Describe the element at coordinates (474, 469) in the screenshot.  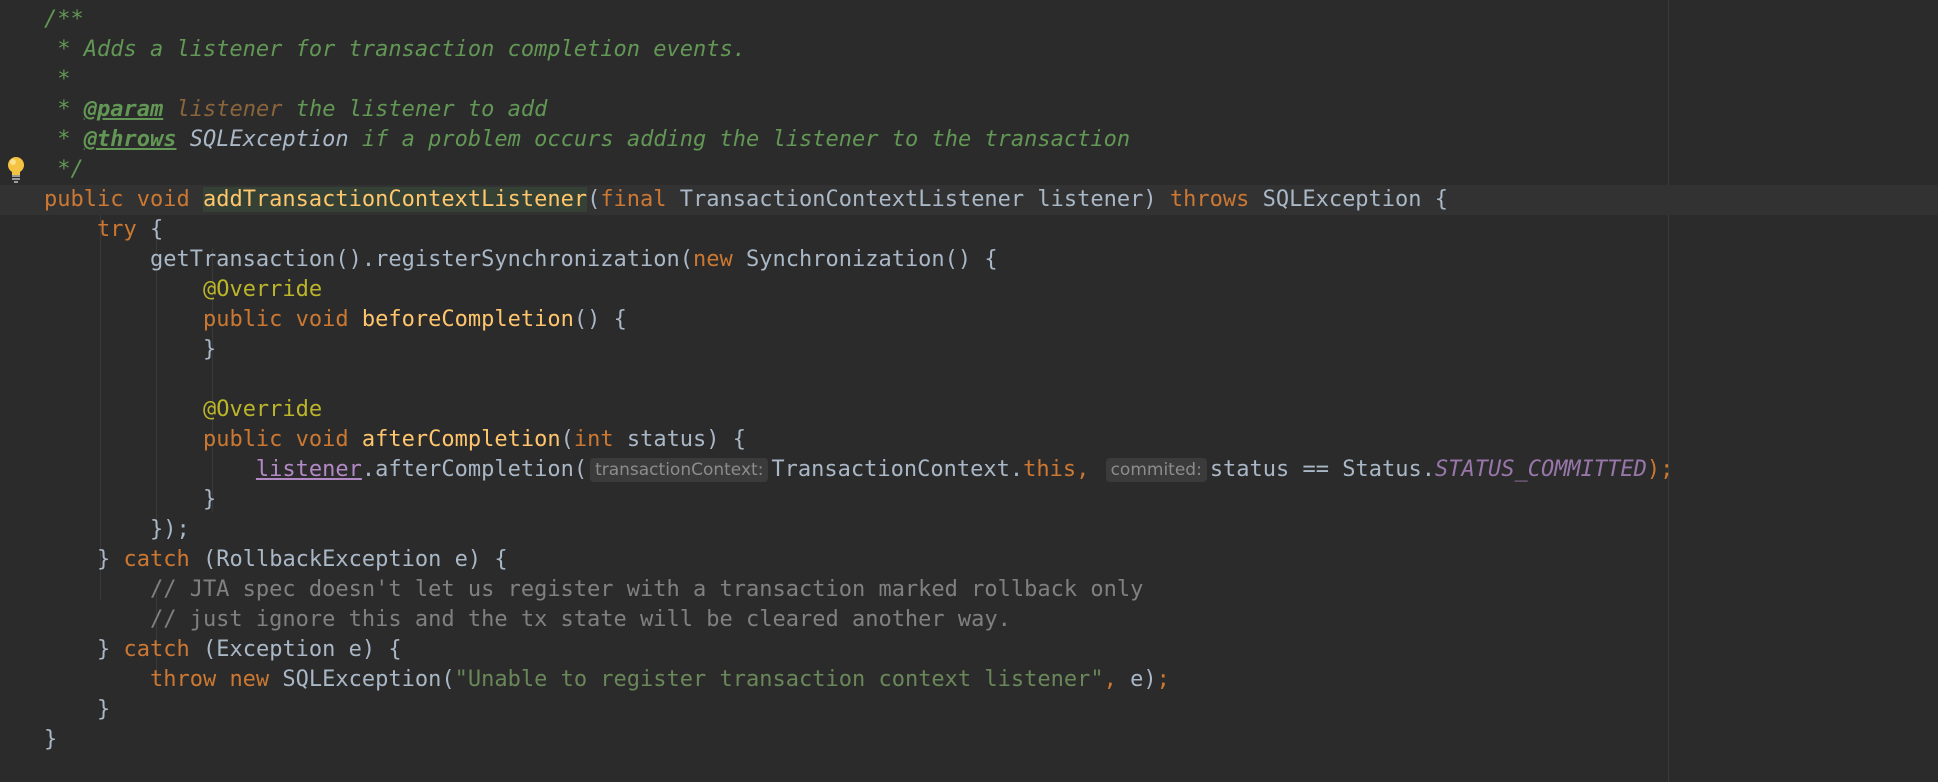
I see `code-token: .afterCompletion(` at that location.